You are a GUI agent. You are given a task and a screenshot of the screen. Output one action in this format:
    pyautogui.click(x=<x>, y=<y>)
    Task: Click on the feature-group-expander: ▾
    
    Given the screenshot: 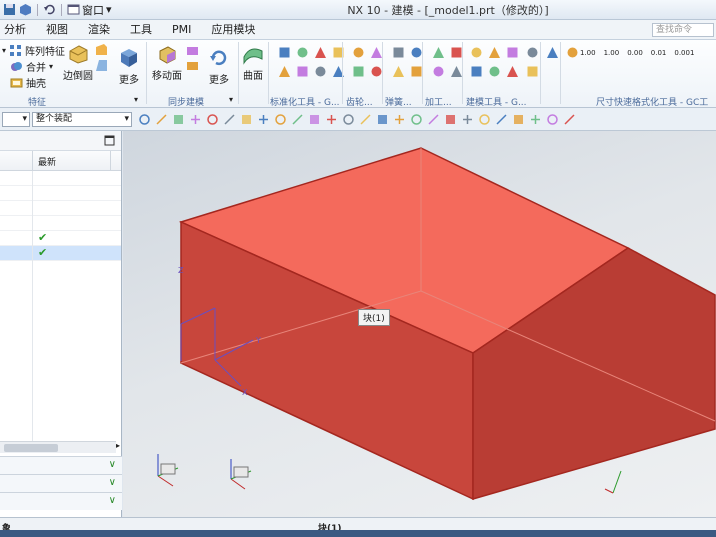 What is the action you would take?
    pyautogui.click(x=136, y=99)
    